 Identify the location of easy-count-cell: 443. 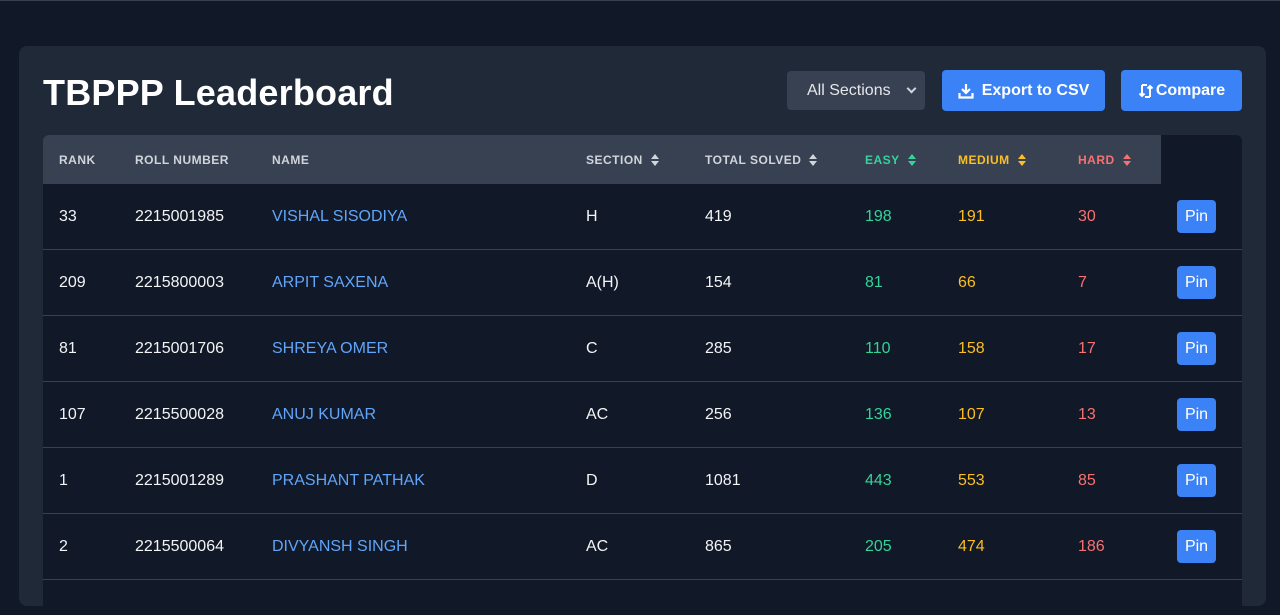
(878, 480).